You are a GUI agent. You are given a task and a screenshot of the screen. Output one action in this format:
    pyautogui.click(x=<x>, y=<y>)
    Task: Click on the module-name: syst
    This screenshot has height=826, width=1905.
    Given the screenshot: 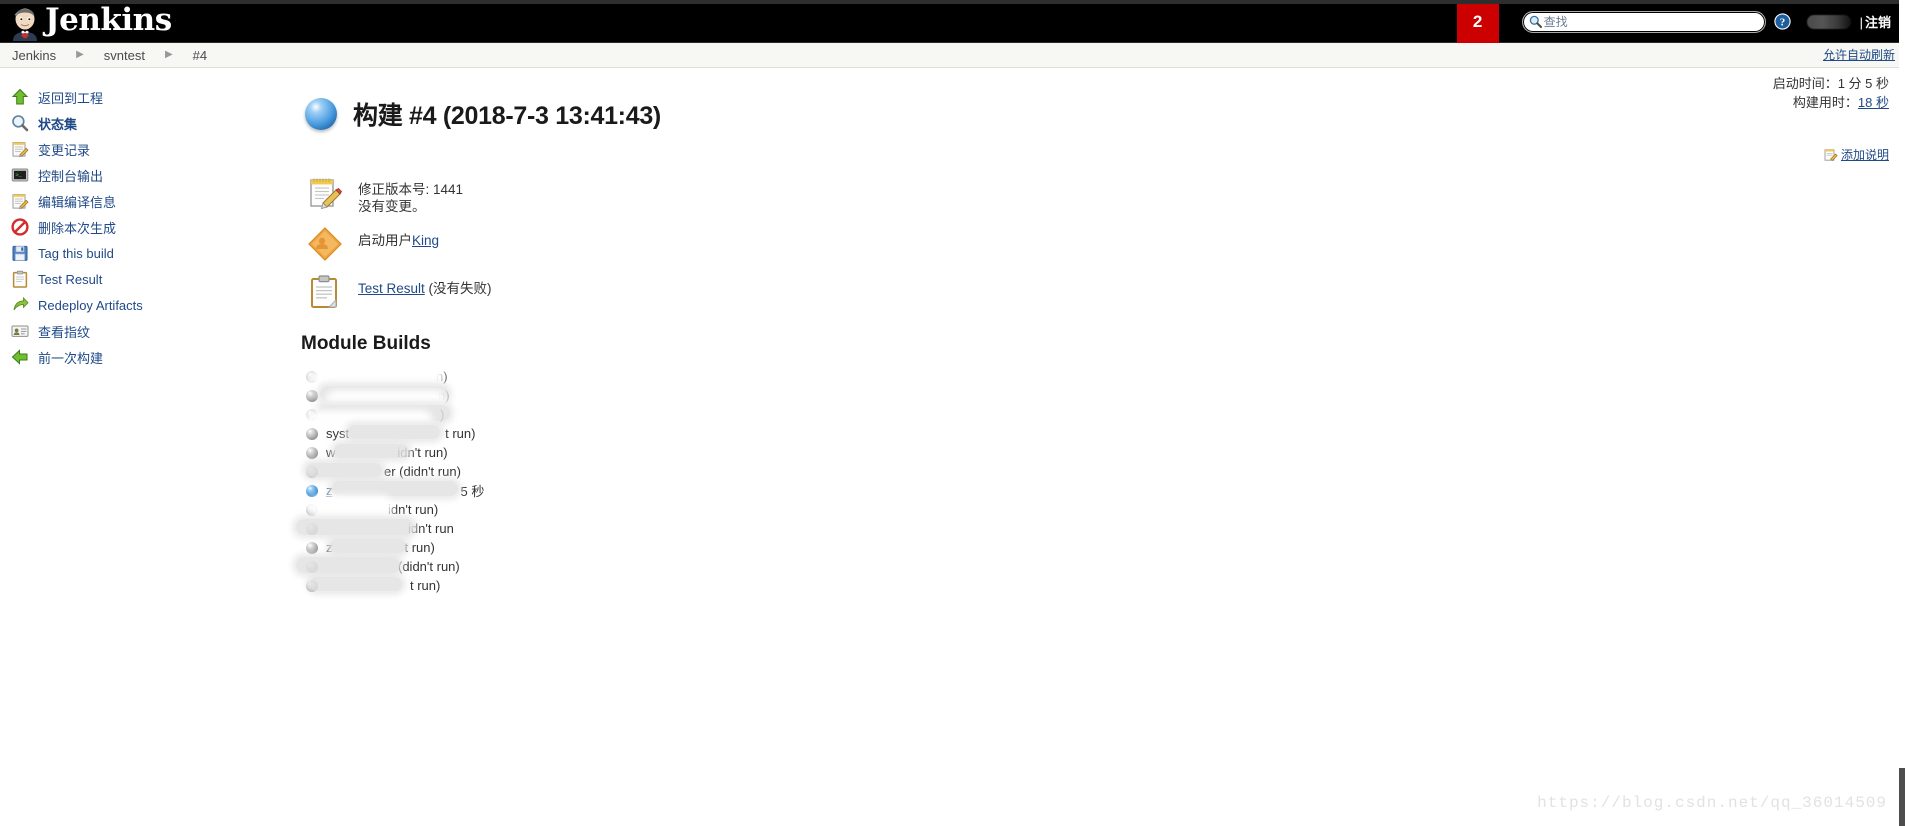 What is the action you would take?
    pyautogui.click(x=338, y=433)
    